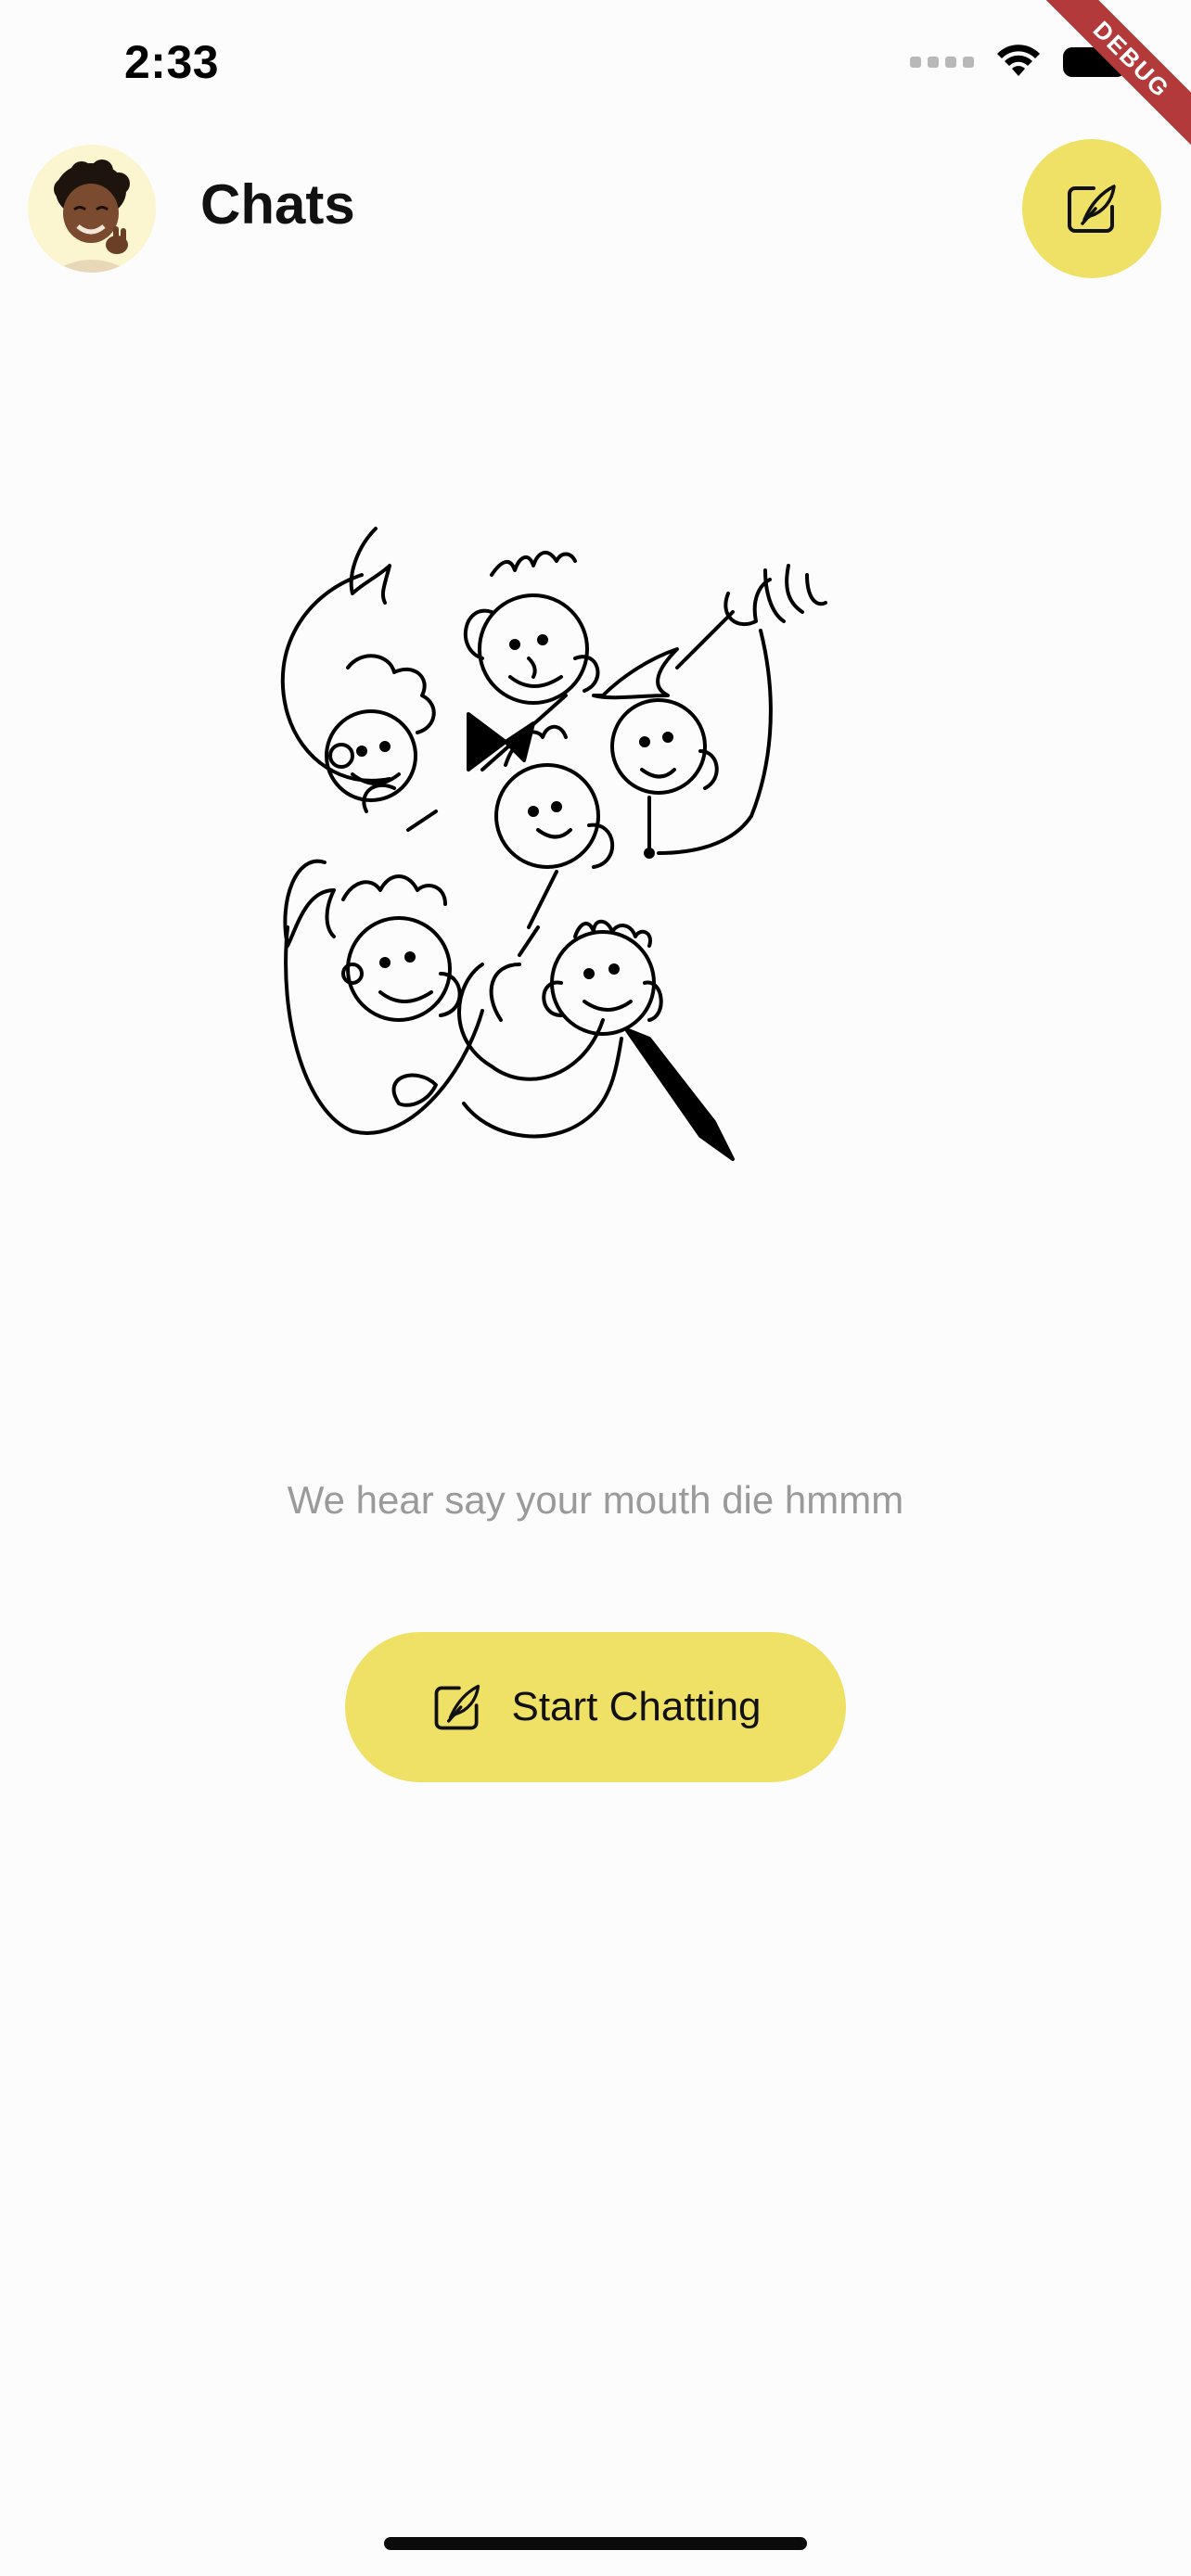  Describe the element at coordinates (595, 2543) in the screenshot. I see `home-indicator` at that location.